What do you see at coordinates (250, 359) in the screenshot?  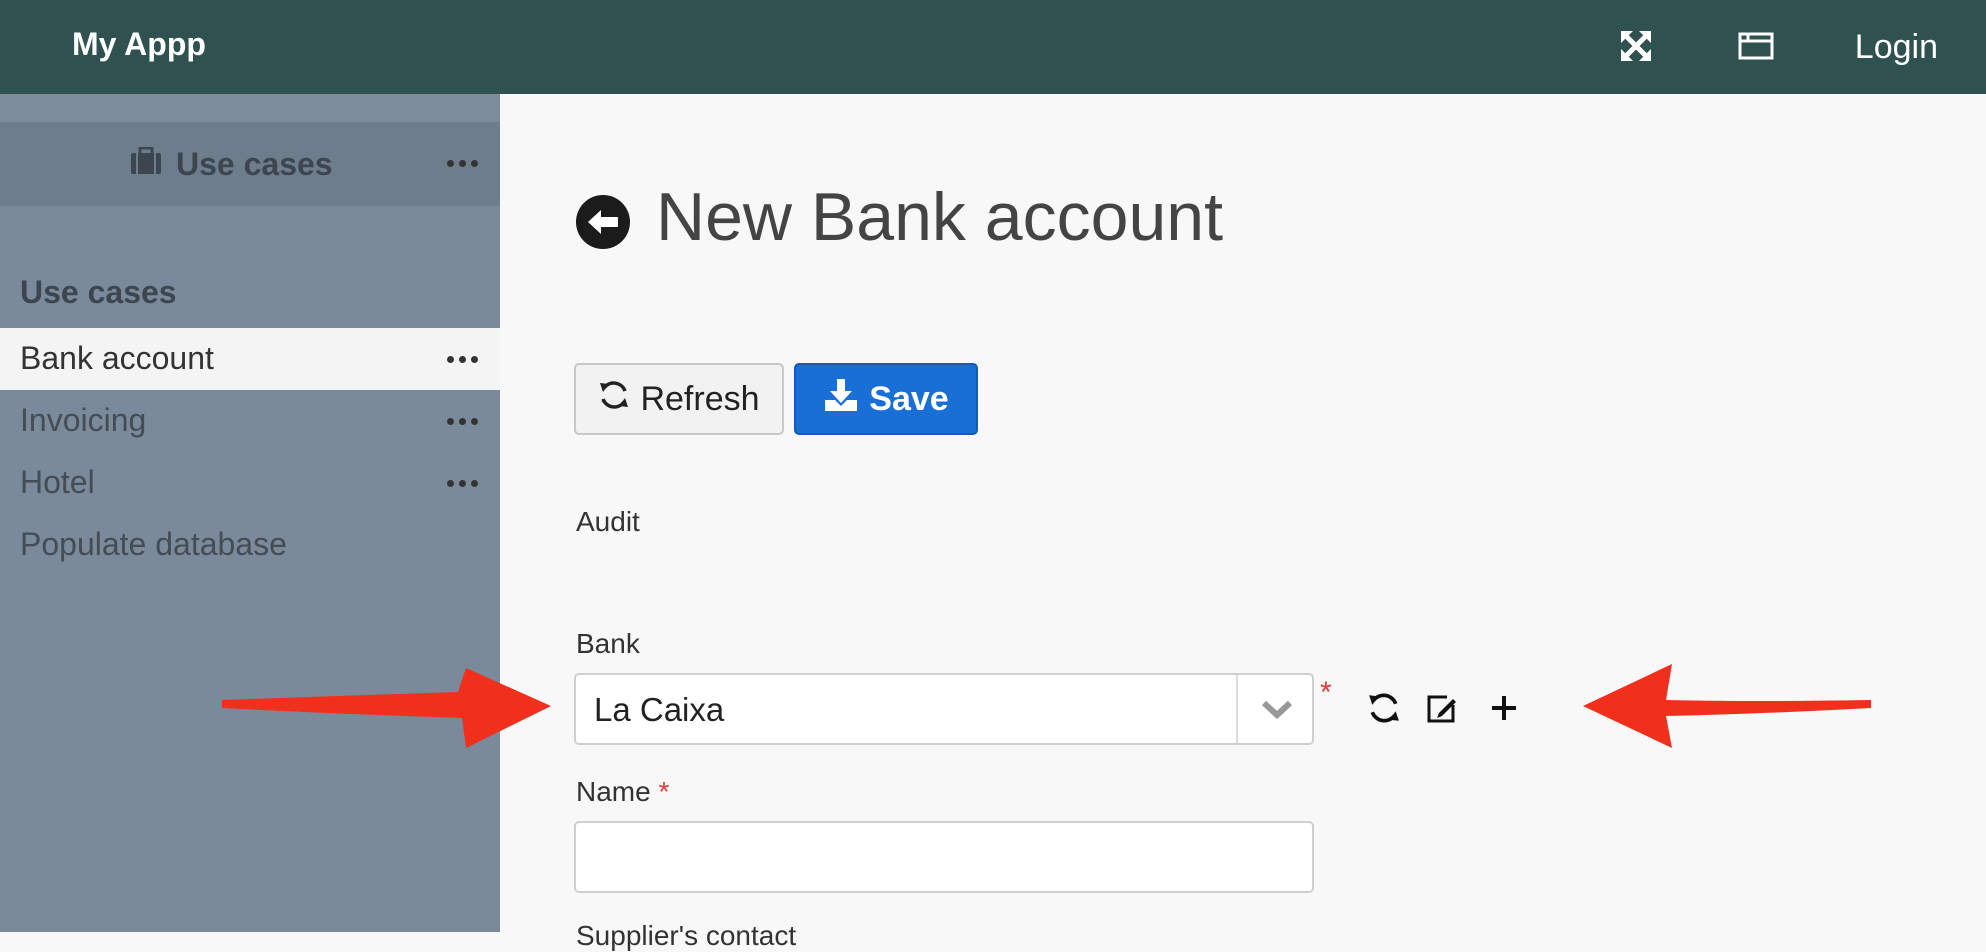 I see `sidebar-item-bank-account: Bank account` at bounding box center [250, 359].